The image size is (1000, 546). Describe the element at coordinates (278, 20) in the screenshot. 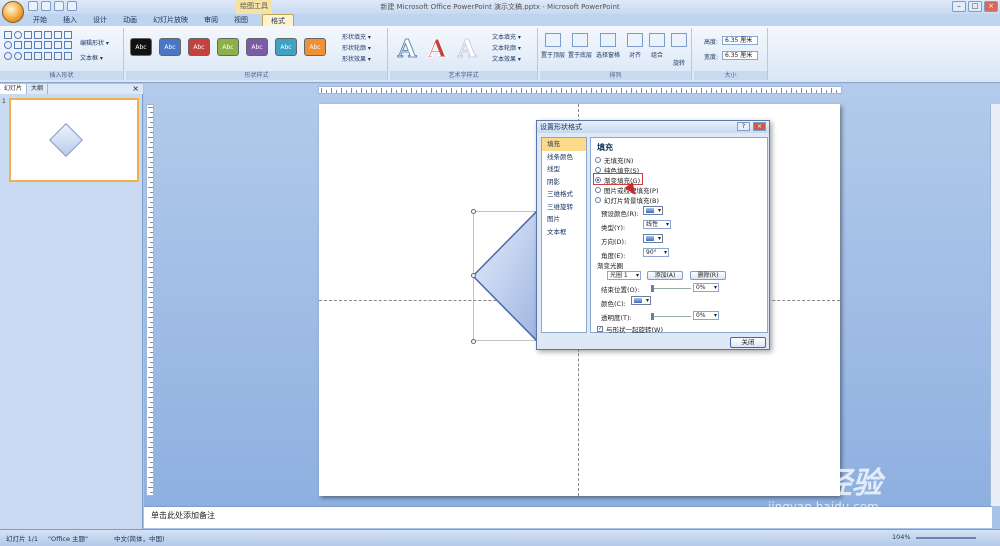

I see `tab-format: 格式` at that location.